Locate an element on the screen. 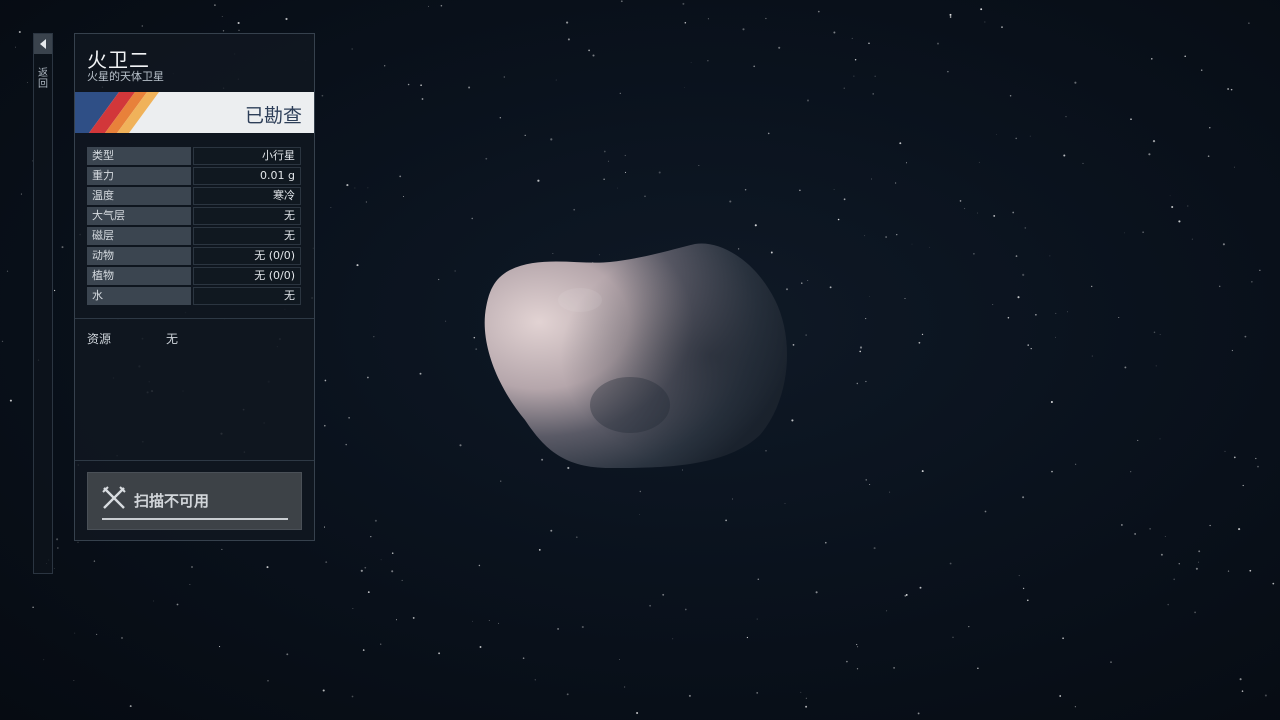  caret-left-icon is located at coordinates (43, 44).